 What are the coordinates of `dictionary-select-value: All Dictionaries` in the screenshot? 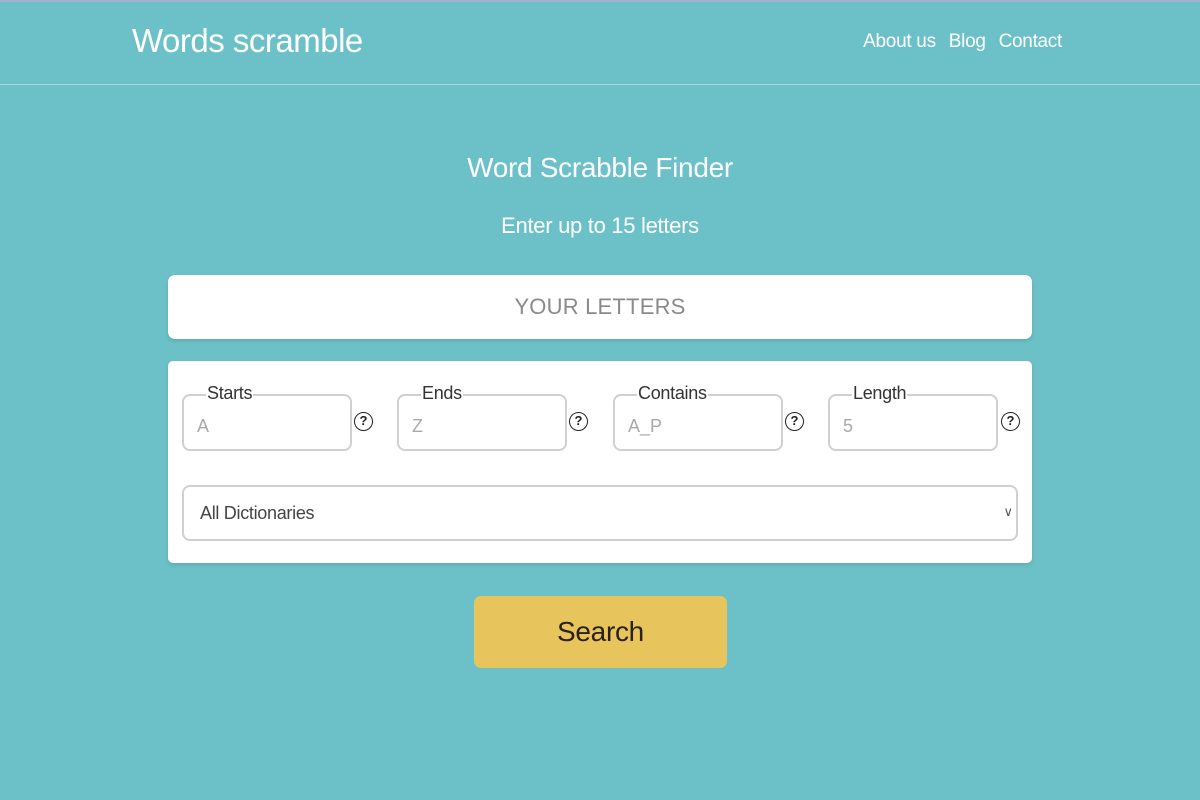 It's located at (257, 513).